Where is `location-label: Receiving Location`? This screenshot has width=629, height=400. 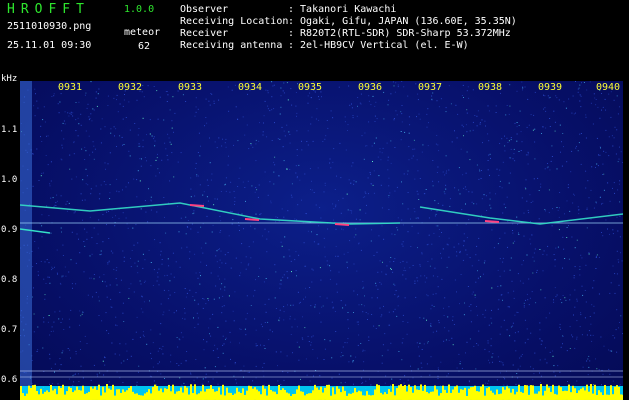 location-label: Receiving Location is located at coordinates (234, 21).